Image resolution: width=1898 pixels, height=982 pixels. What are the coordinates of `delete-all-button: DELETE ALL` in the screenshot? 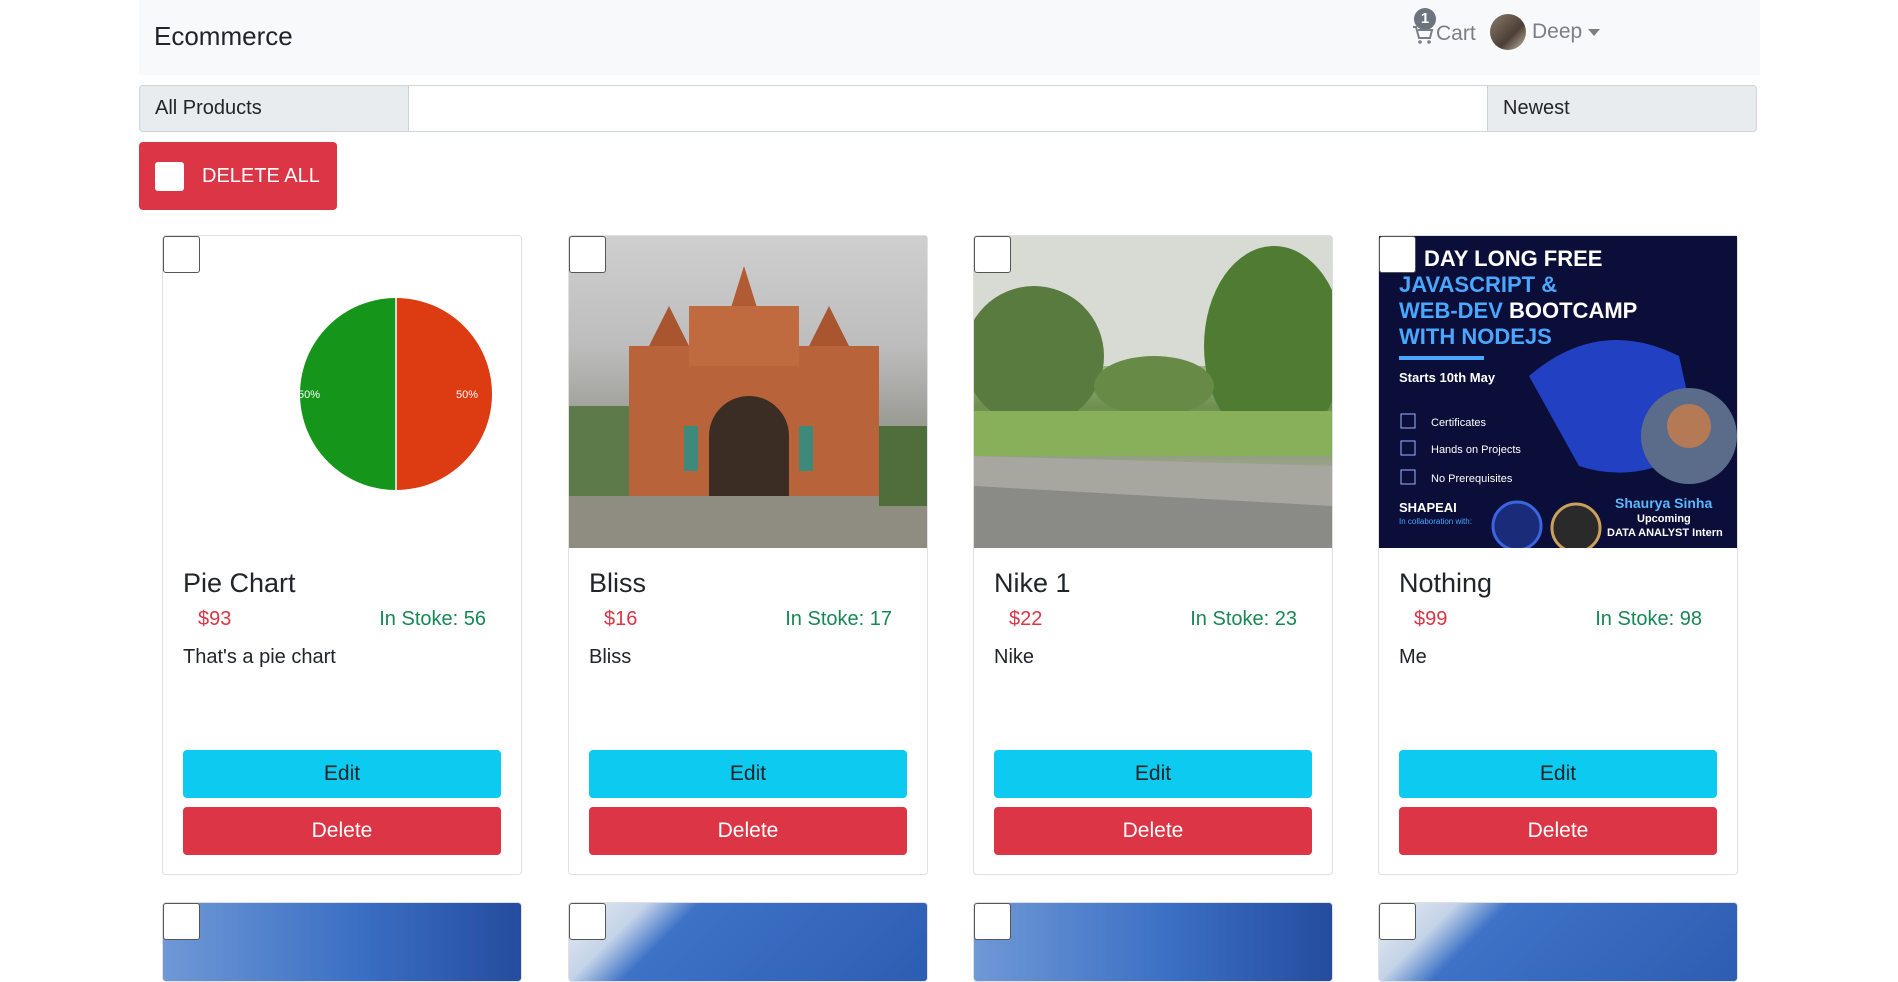 It's located at (238, 176).